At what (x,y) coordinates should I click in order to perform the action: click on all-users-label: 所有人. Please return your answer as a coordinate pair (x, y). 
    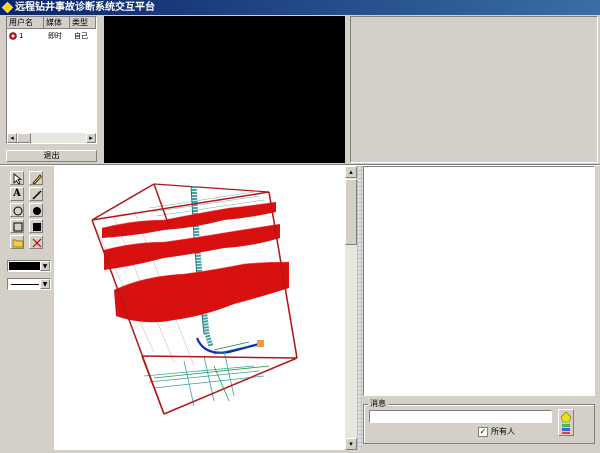
    Looking at the image, I should click on (503, 431).